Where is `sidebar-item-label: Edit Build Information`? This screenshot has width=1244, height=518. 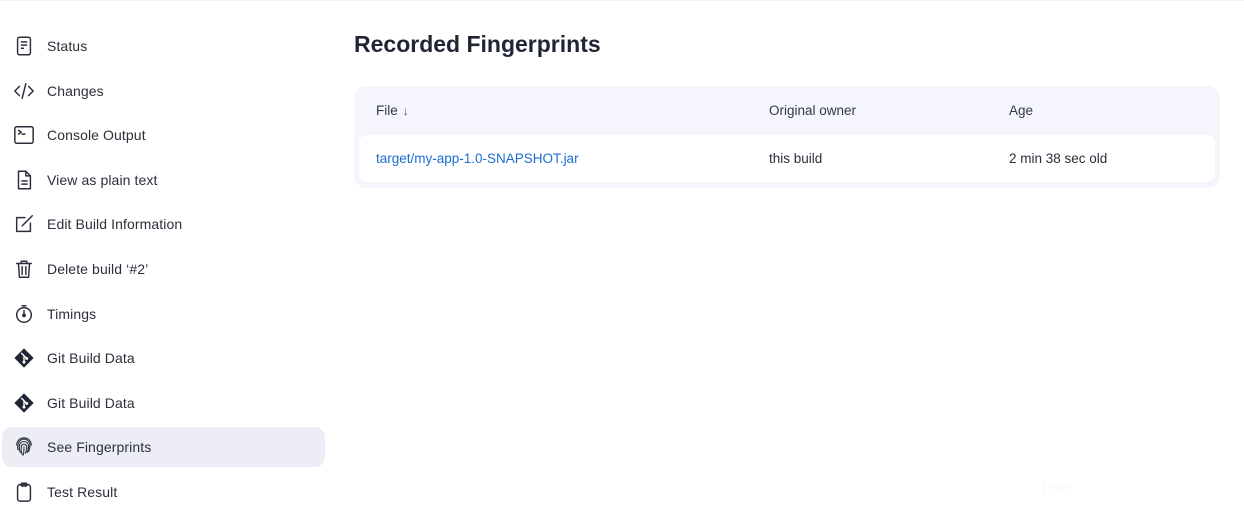
sidebar-item-label: Edit Build Information is located at coordinates (115, 224).